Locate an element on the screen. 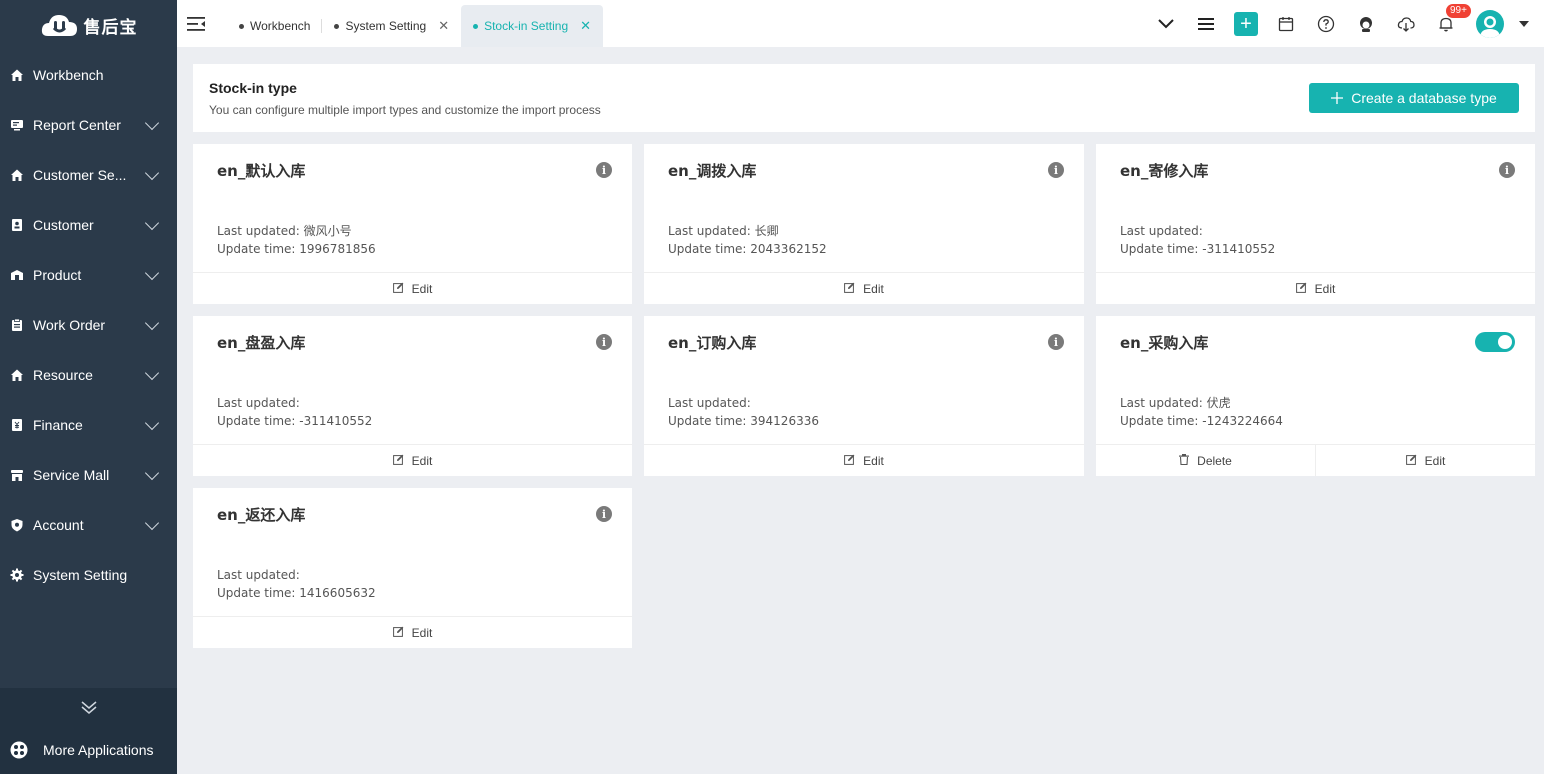 This screenshot has height=774, width=1544. more-applications-label: More Applications is located at coordinates (98, 750).